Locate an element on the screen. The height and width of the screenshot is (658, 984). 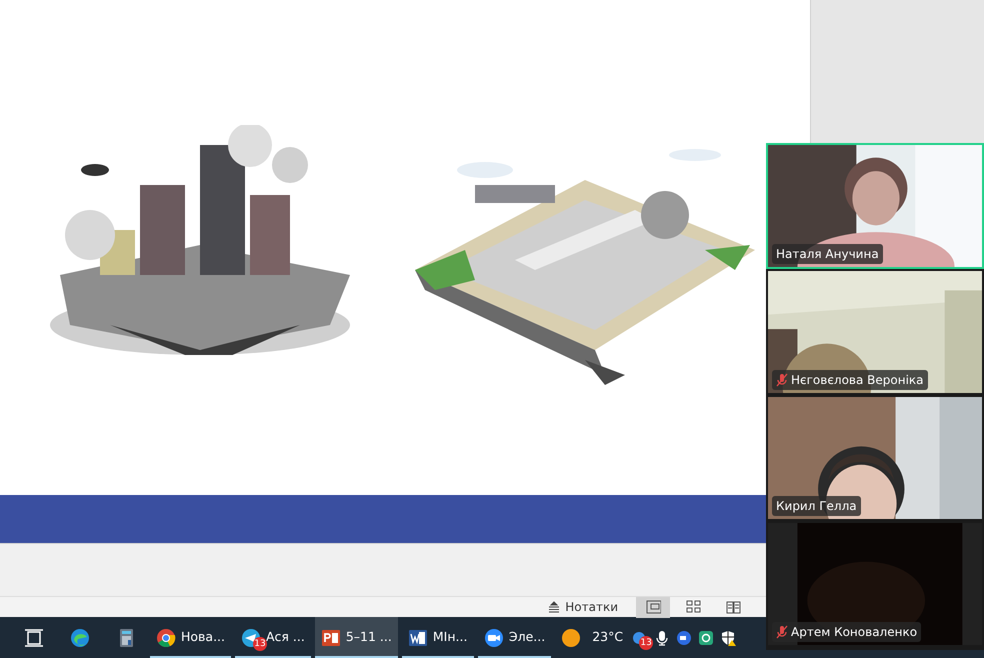
notes-button: Нотатки is located at coordinates (583, 607).